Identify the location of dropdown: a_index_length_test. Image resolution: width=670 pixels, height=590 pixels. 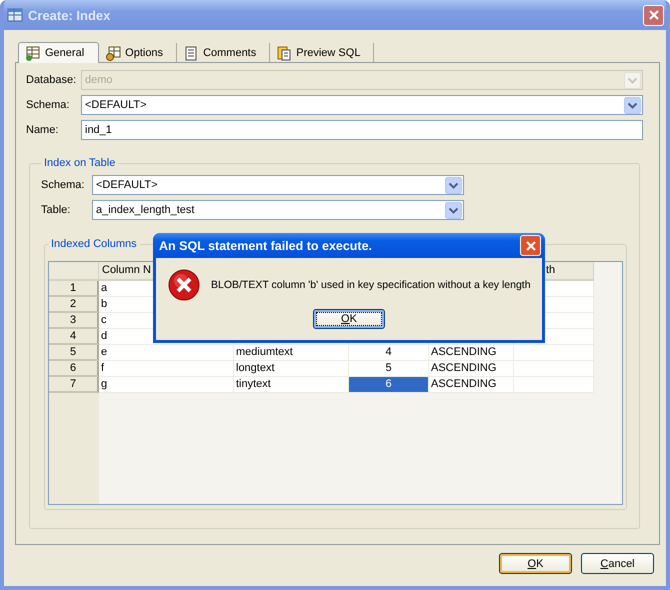
(278, 210).